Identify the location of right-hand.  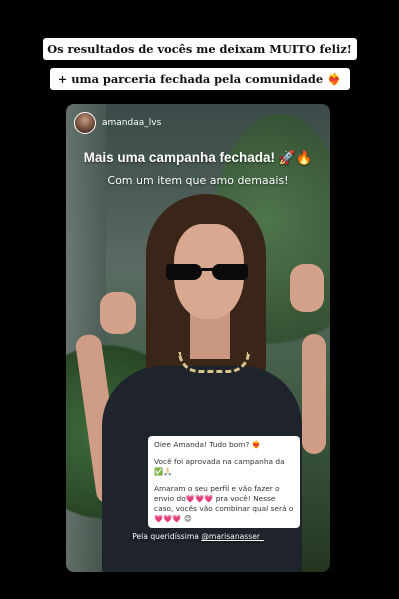
(307, 288).